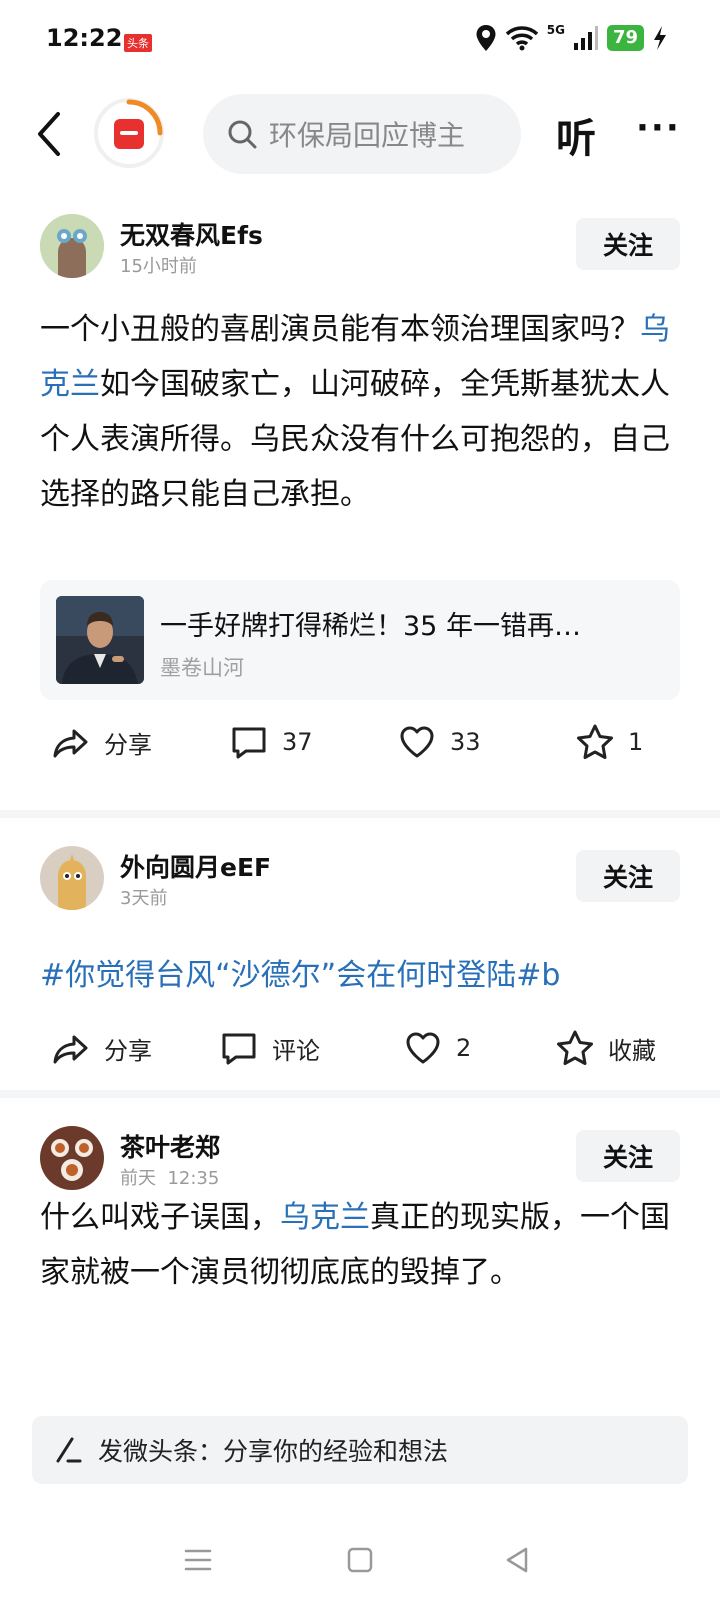 This screenshot has height=1604, width=720. Describe the element at coordinates (464, 1048) in the screenshot. I see `like-count: 2` at that location.